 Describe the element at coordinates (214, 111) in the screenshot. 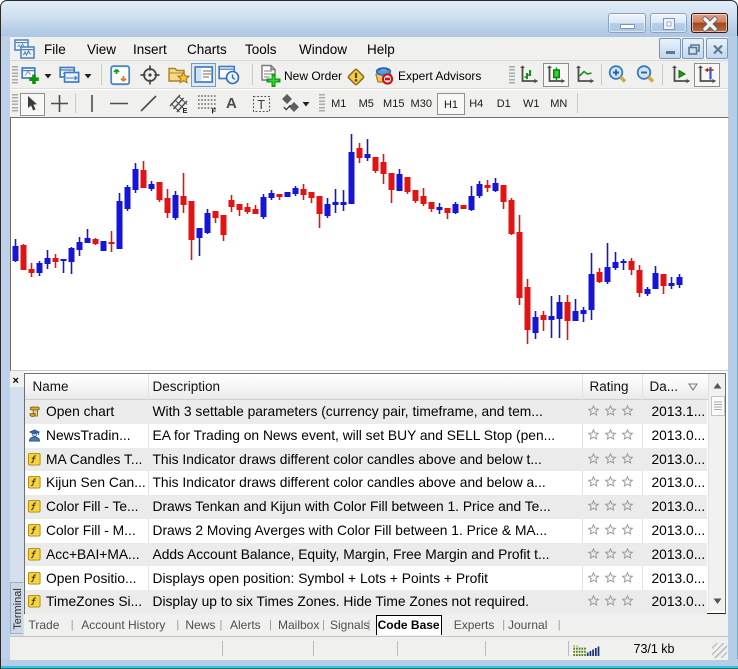

I see `svg-text: F` at that location.